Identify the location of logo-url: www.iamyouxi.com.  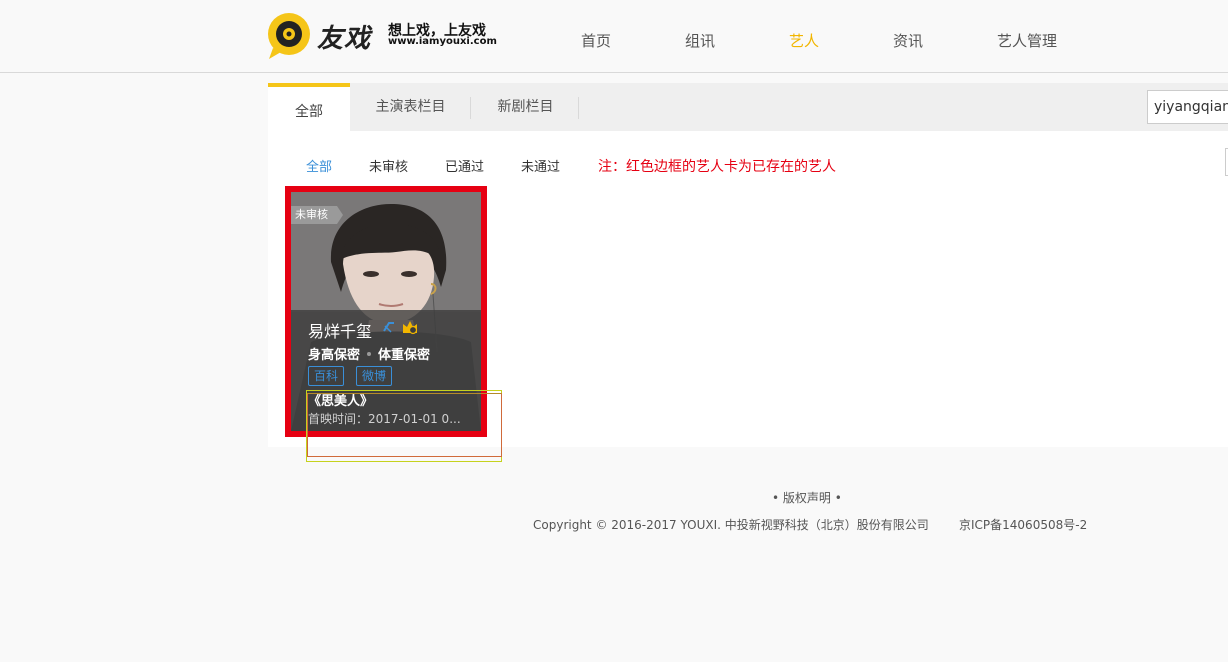
(442, 41).